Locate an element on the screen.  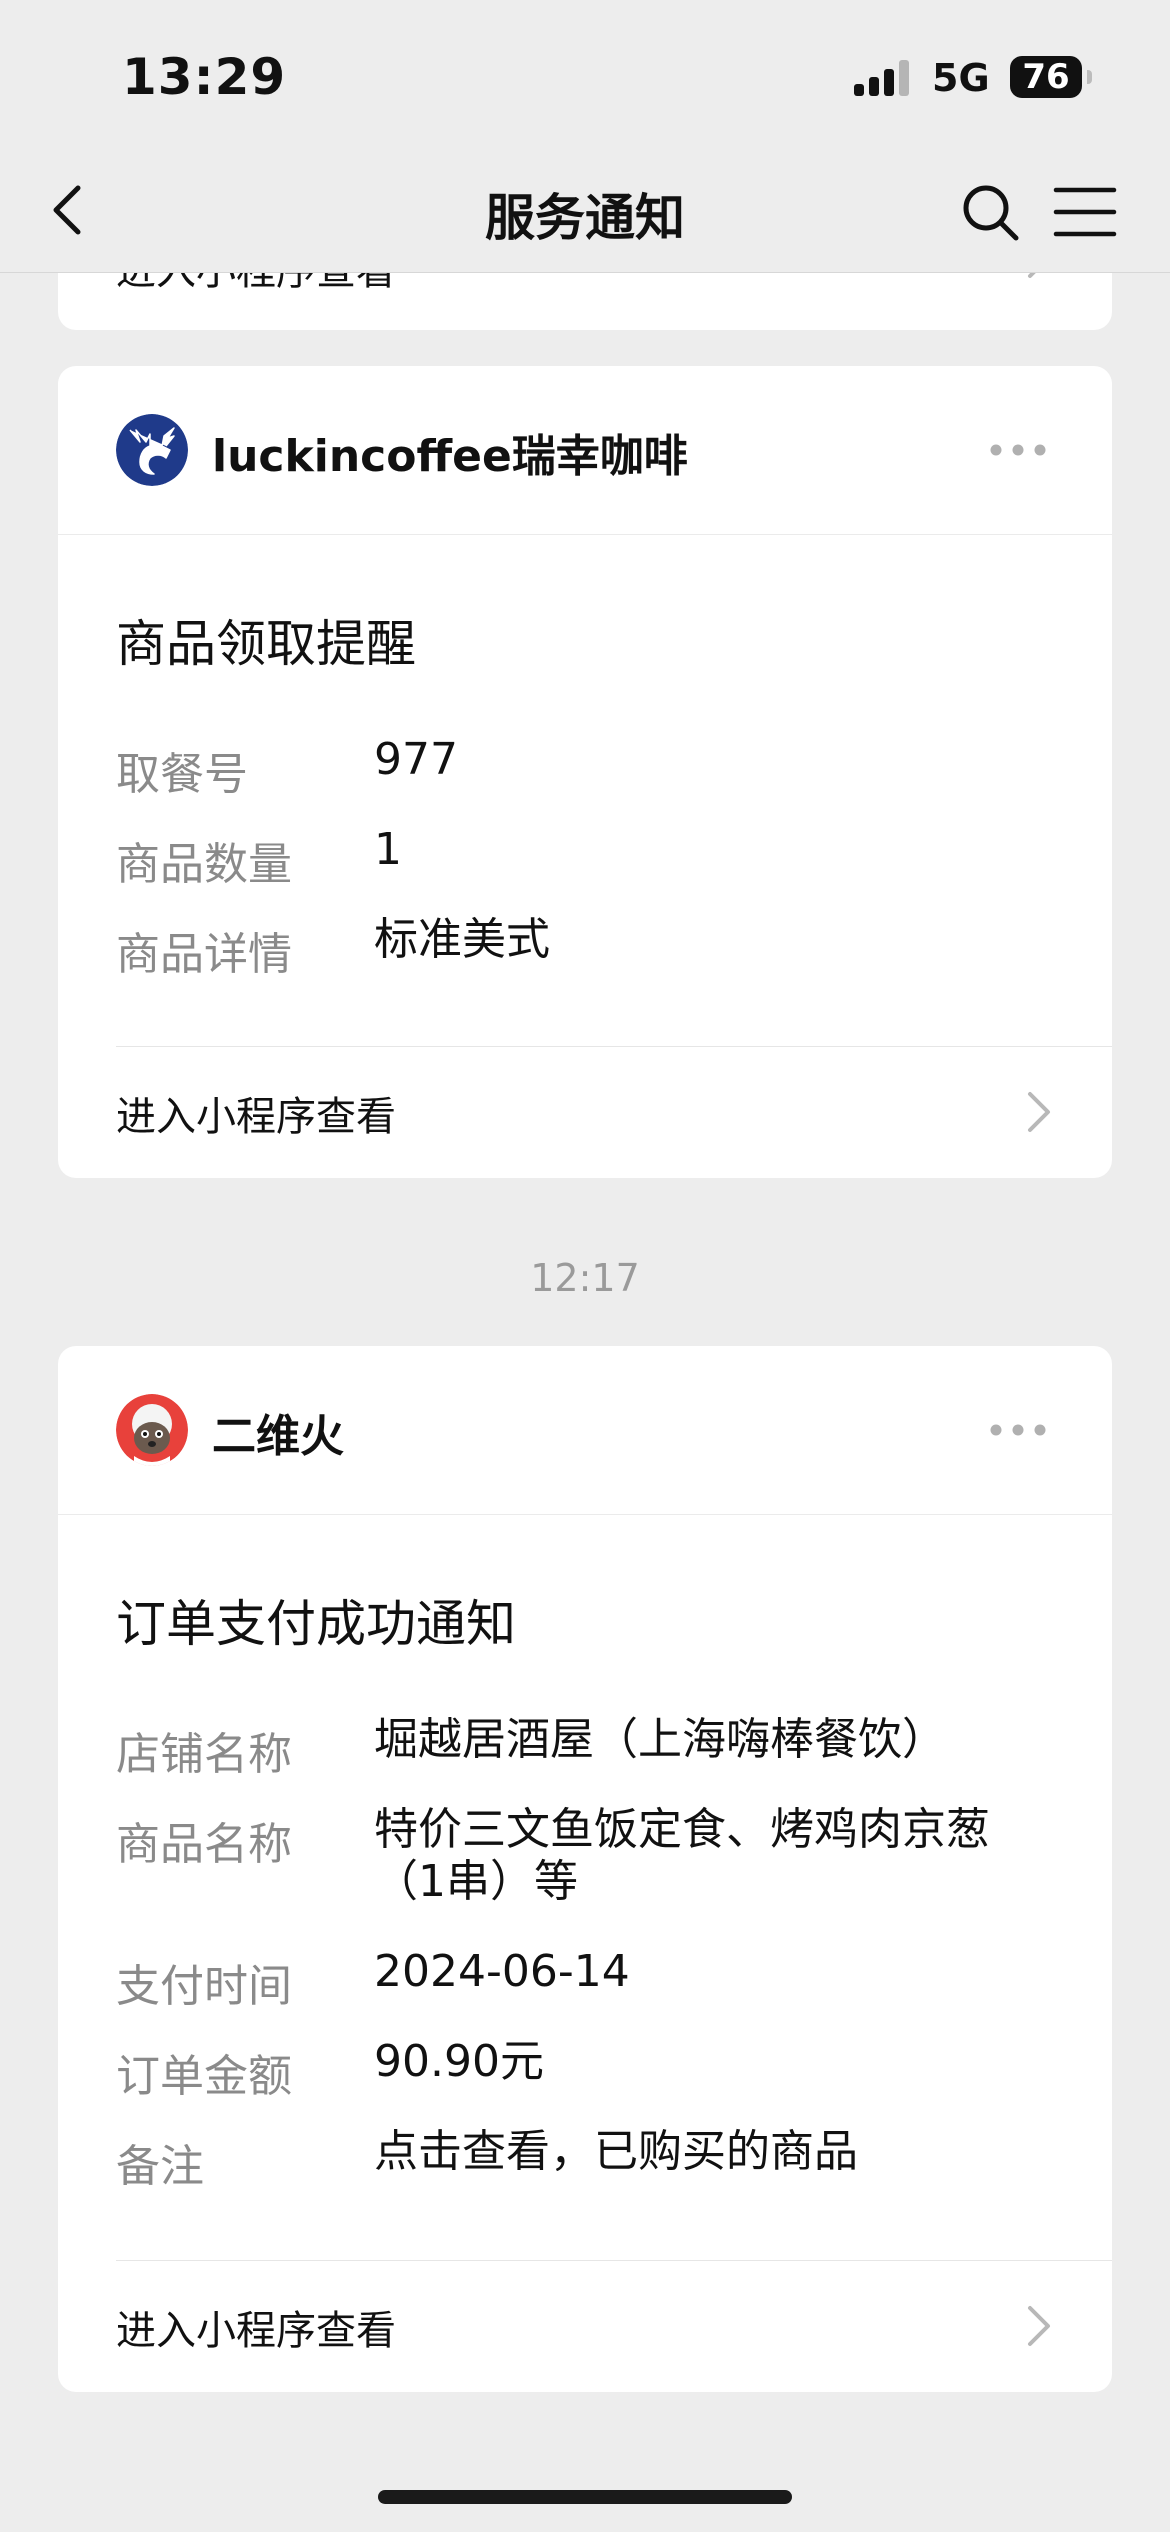
home-indicator is located at coordinates (585, 2497).